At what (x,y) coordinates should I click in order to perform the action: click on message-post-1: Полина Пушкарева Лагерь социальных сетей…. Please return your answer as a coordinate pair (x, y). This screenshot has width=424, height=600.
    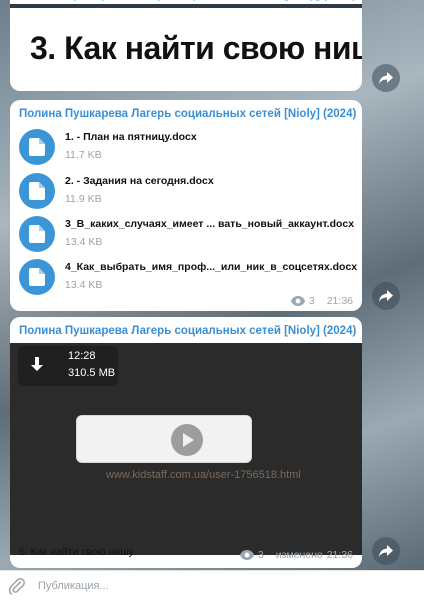
    Looking at the image, I should click on (186, 45).